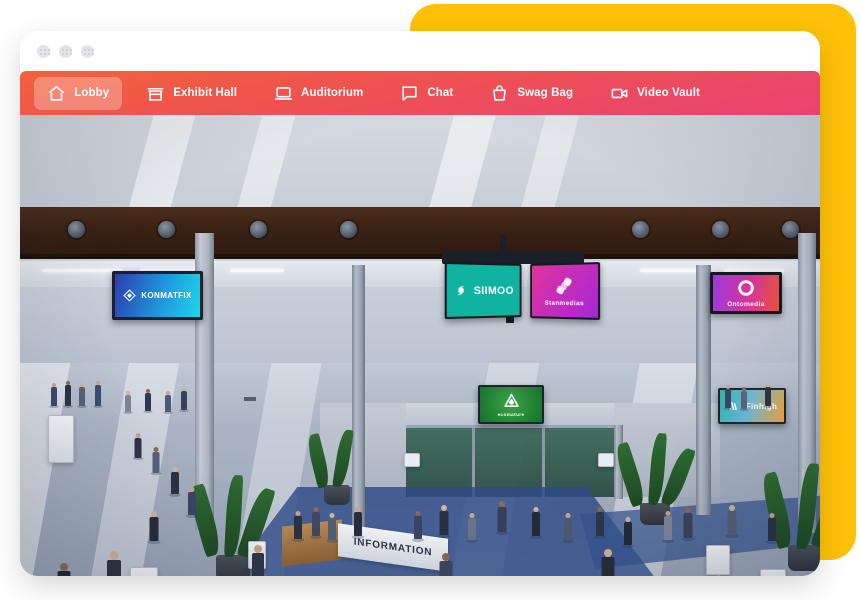 Image resolution: width=860 pixels, height=600 pixels. What do you see at coordinates (461, 291) in the screenshot?
I see `swoosh-icon` at bounding box center [461, 291].